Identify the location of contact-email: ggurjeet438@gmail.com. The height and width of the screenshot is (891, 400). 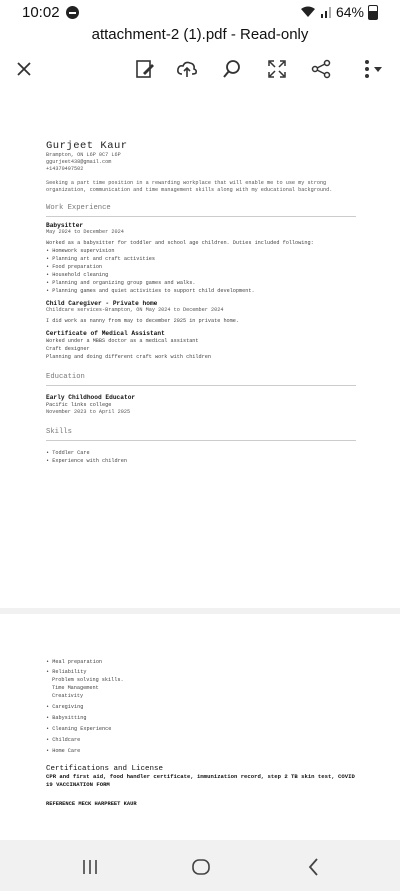
(79, 162).